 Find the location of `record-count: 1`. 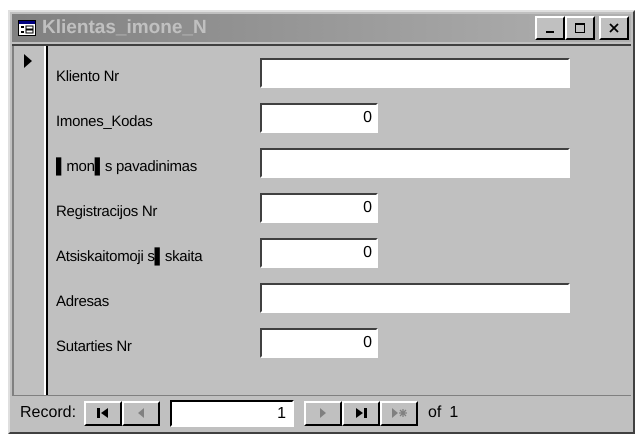

record-count: 1 is located at coordinates (453, 413).